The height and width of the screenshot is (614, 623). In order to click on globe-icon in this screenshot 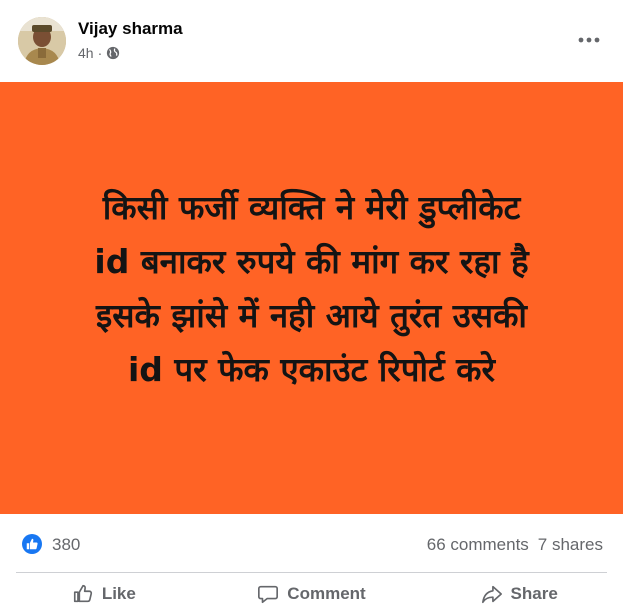, I will do `click(113, 53)`.